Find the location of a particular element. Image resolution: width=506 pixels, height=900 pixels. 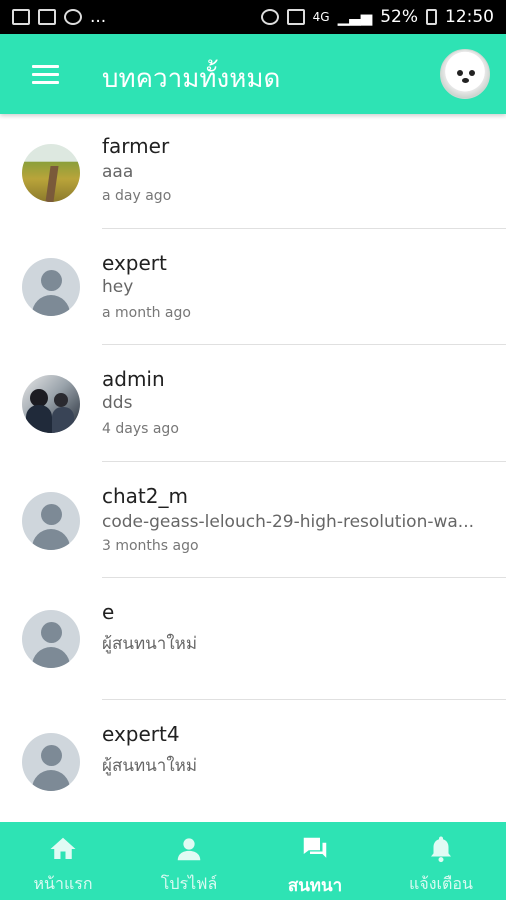

chat-row-expert: expert hey a month ago is located at coordinates (253, 289).